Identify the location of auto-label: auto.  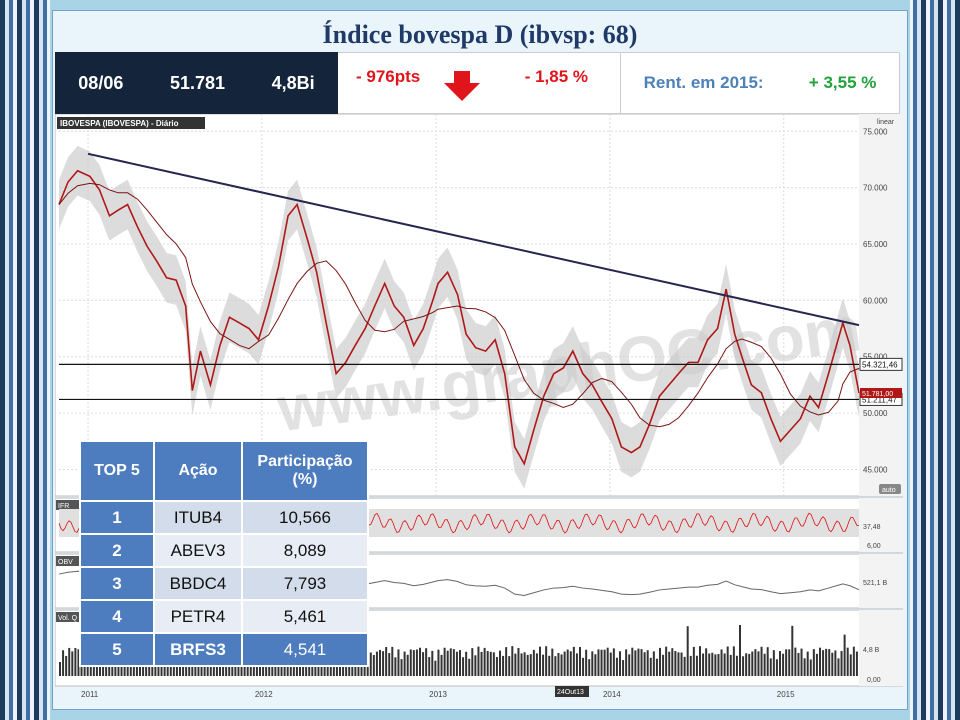
(889, 490).